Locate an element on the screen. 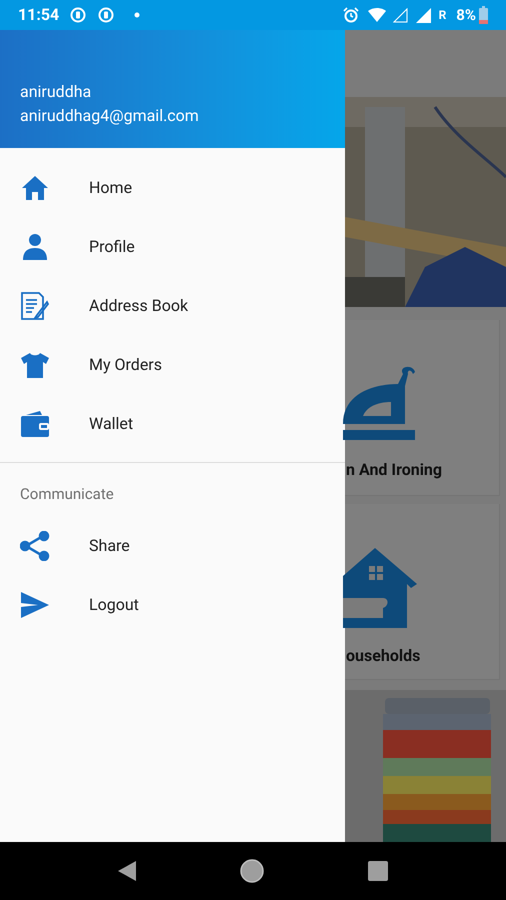 This screenshot has width=506, height=900. menu-item-label: Home is located at coordinates (110, 187).